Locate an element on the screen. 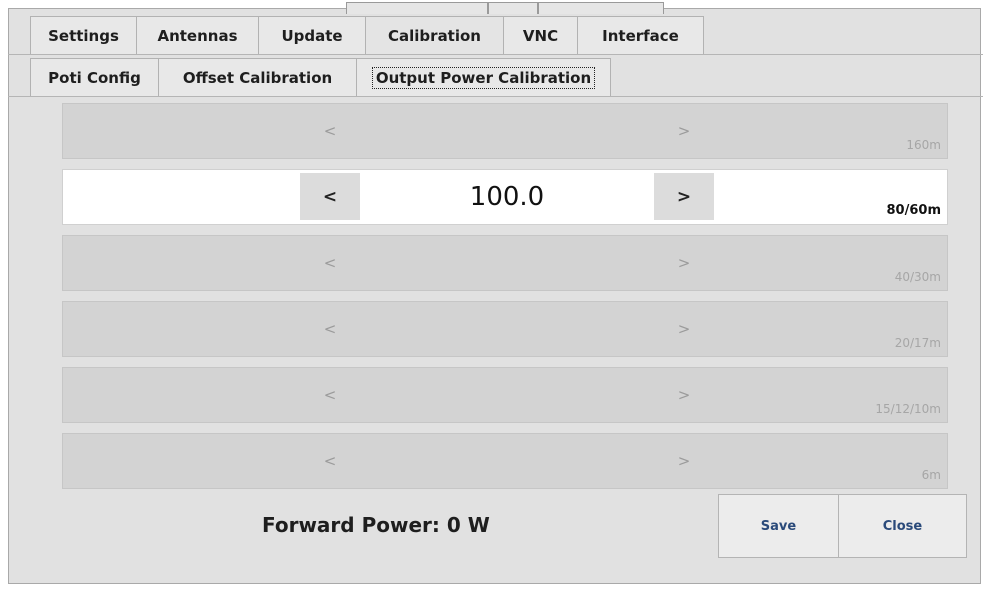 This screenshot has width=991, height=591. band-value: 100.0 is located at coordinates (507, 197).